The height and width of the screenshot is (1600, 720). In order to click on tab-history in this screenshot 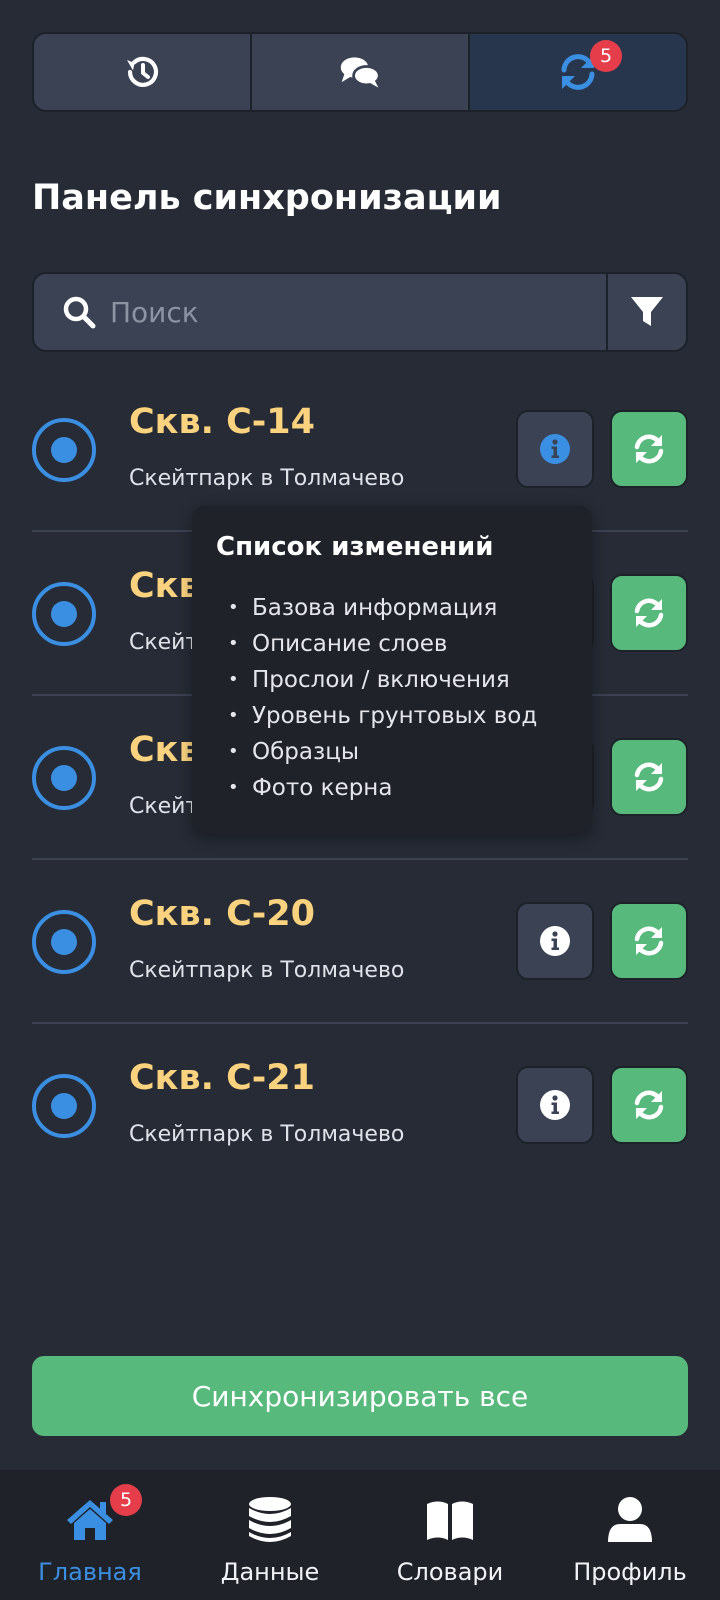, I will do `click(142, 72)`.